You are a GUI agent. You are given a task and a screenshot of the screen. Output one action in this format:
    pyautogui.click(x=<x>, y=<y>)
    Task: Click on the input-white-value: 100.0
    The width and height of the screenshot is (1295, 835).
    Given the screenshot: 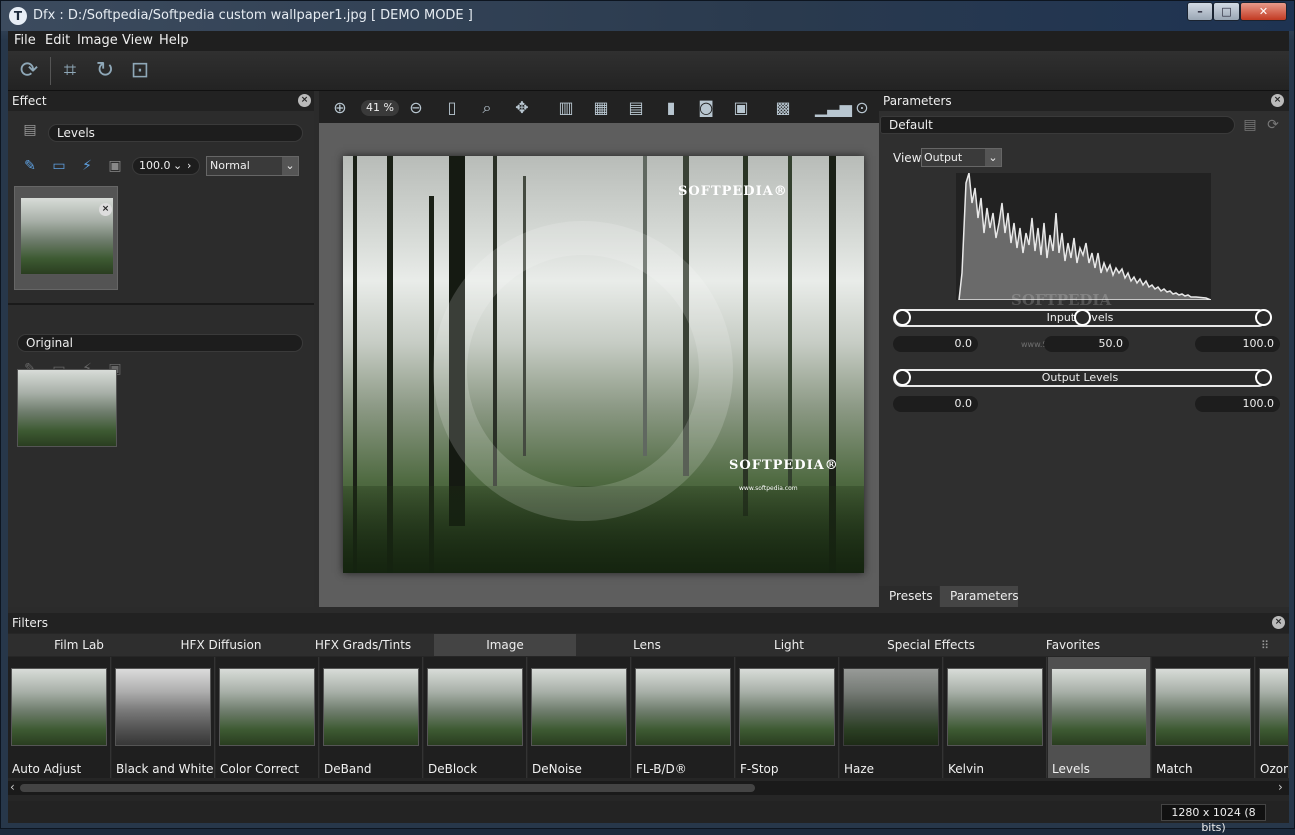 What is the action you would take?
    pyautogui.click(x=1237, y=344)
    